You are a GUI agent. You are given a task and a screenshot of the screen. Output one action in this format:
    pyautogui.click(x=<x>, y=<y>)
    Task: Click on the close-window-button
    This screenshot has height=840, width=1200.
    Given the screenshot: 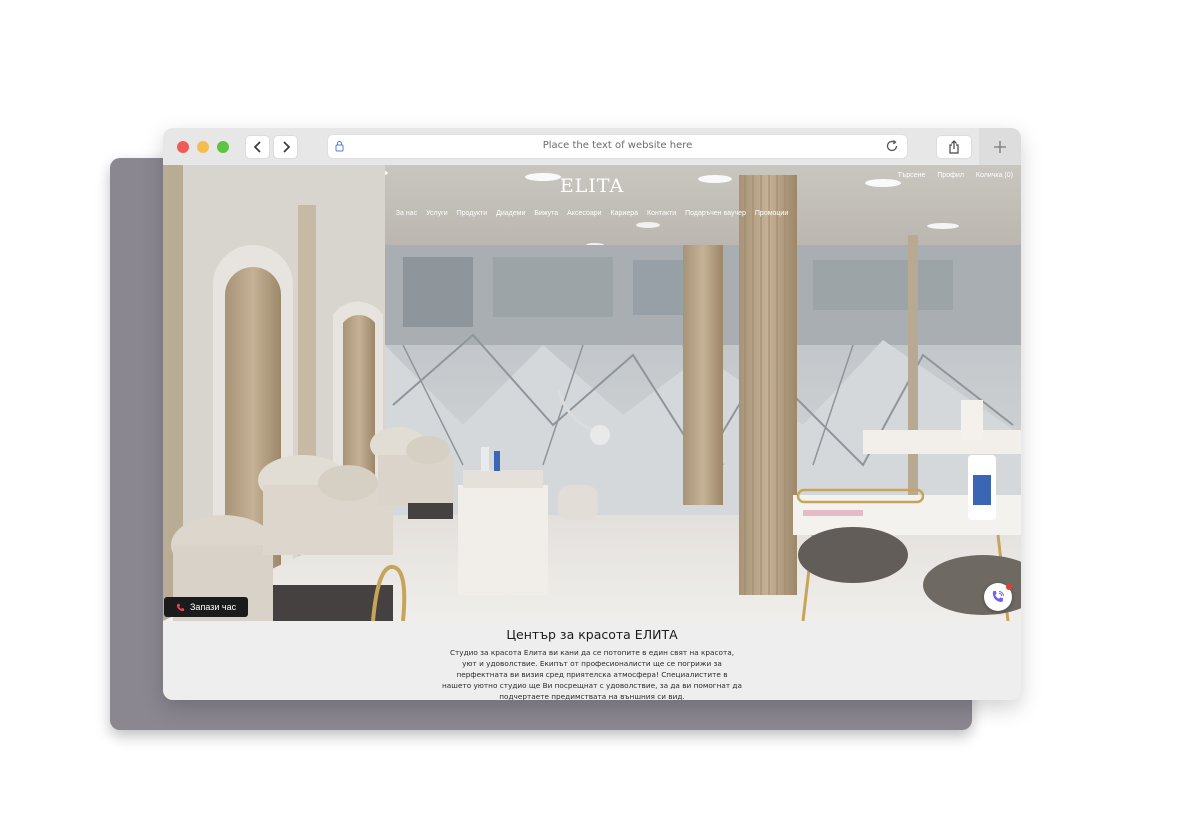 What is the action you would take?
    pyautogui.click(x=183, y=147)
    